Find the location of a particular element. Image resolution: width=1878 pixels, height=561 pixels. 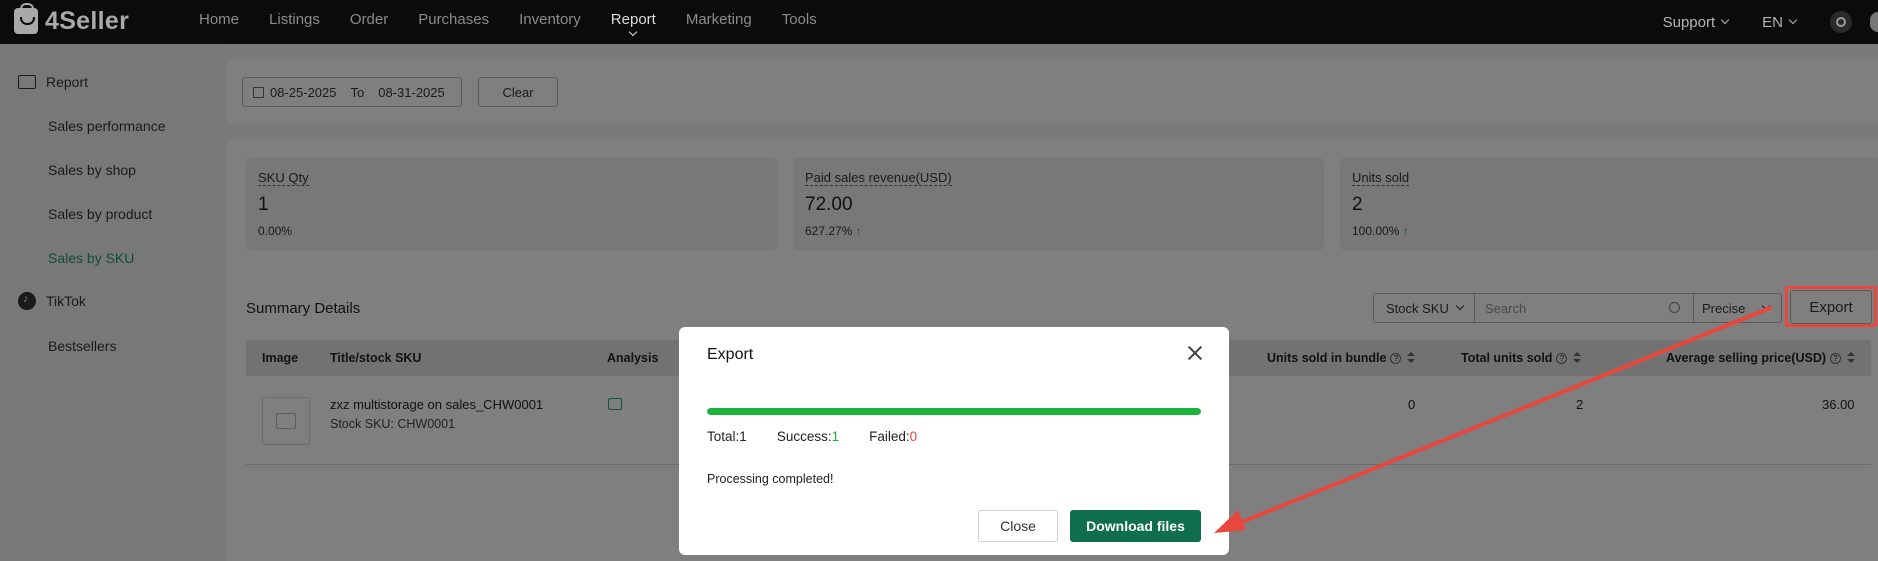

stat-success: Success:1 is located at coordinates (808, 436).